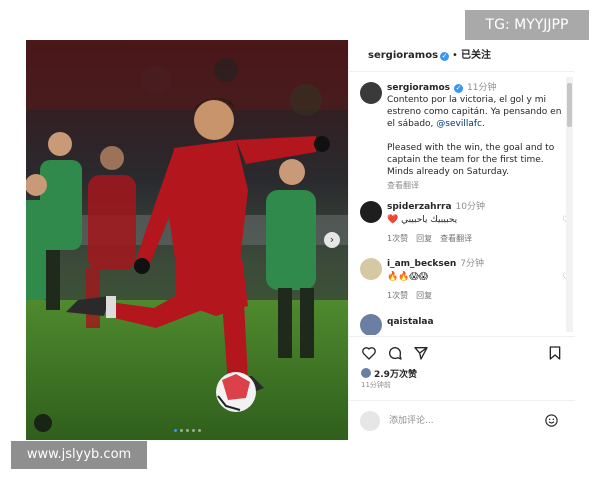  Describe the element at coordinates (418, 88) in the screenshot. I see `caption-username: sergioramos` at that location.